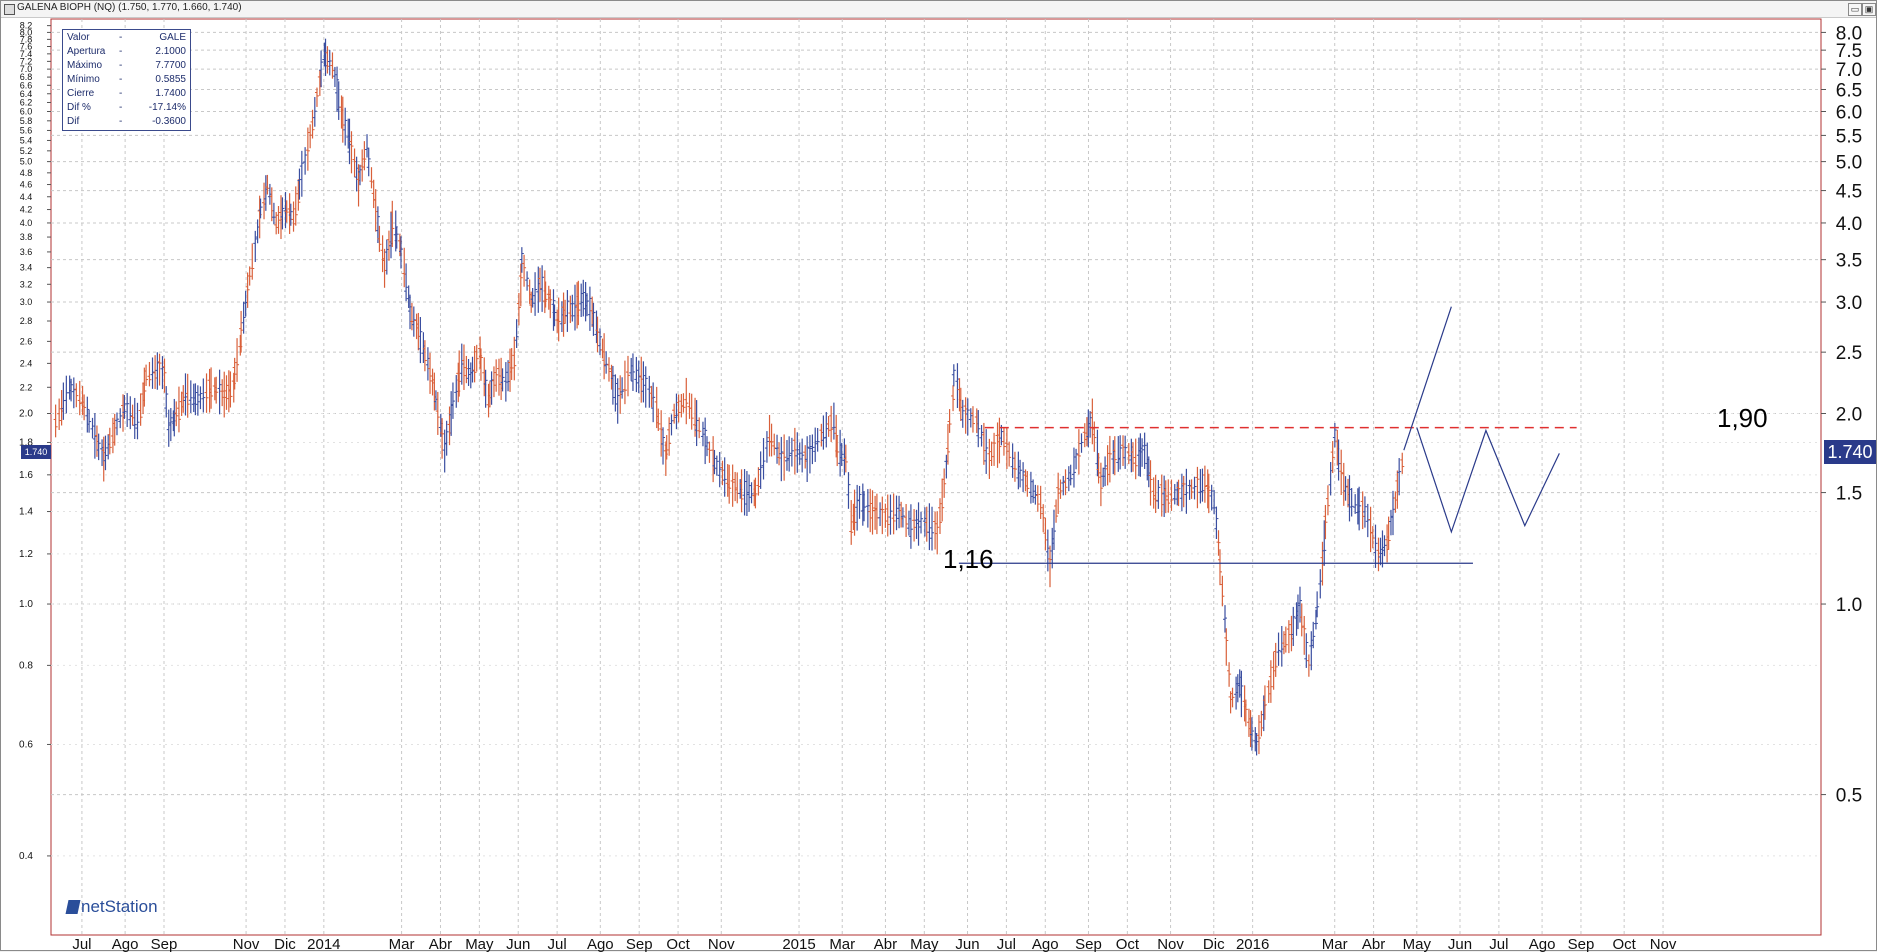 This screenshot has height=952, width=1877. I want to click on right-tick-label: 3.0, so click(1849, 303).